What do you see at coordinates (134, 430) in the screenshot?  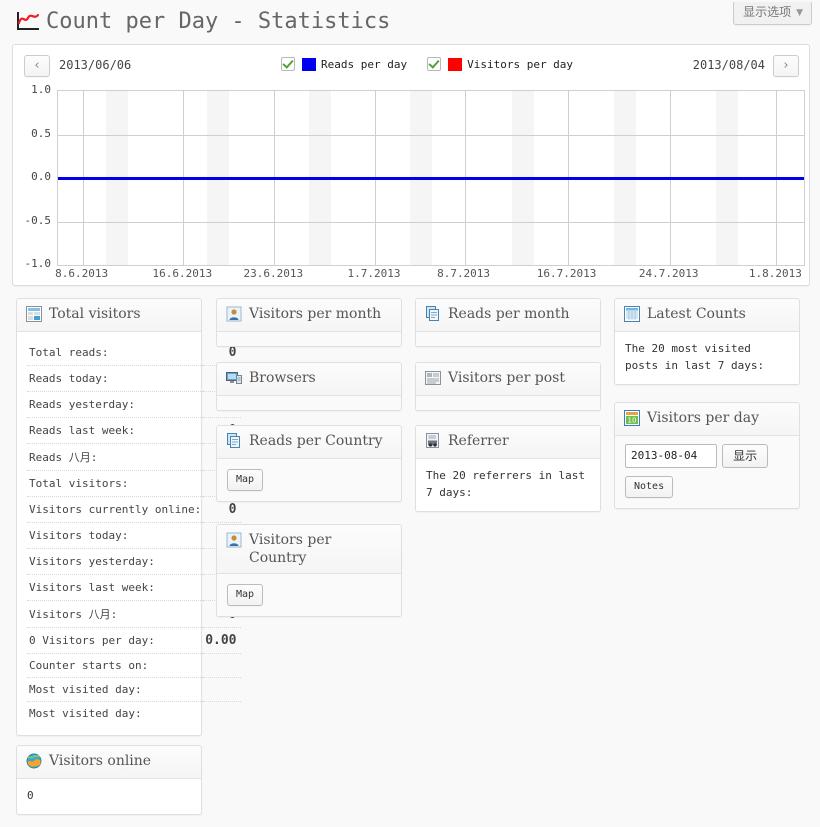 I see `stats-row: Reads last week:0` at bounding box center [134, 430].